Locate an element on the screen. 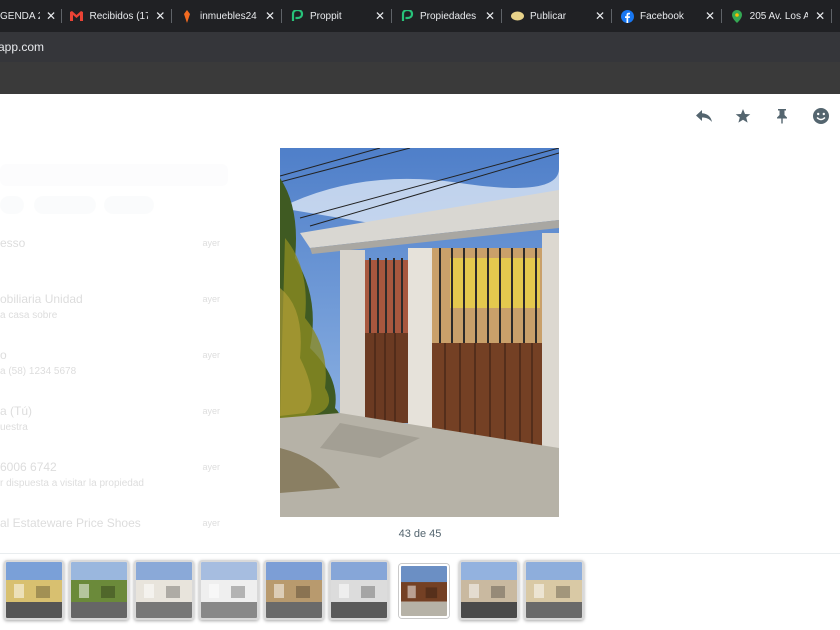 The image size is (840, 630). chat-list-item: obiliaria Unidad a casa sobre ayer is located at coordinates (110, 312).